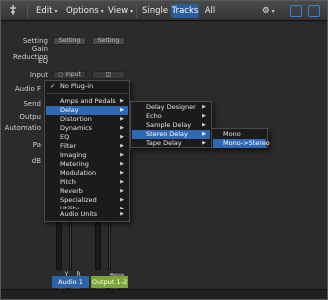 The height and width of the screenshot is (300, 328). I want to click on split-view-icon, so click(314, 11).